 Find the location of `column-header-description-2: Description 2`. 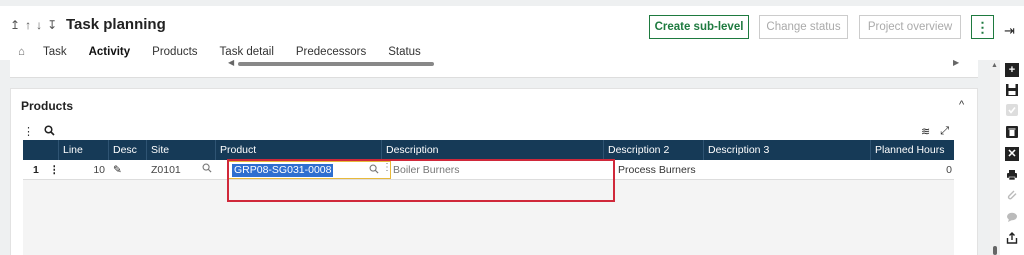

column-header-description-2: Description 2 is located at coordinates (654, 150).